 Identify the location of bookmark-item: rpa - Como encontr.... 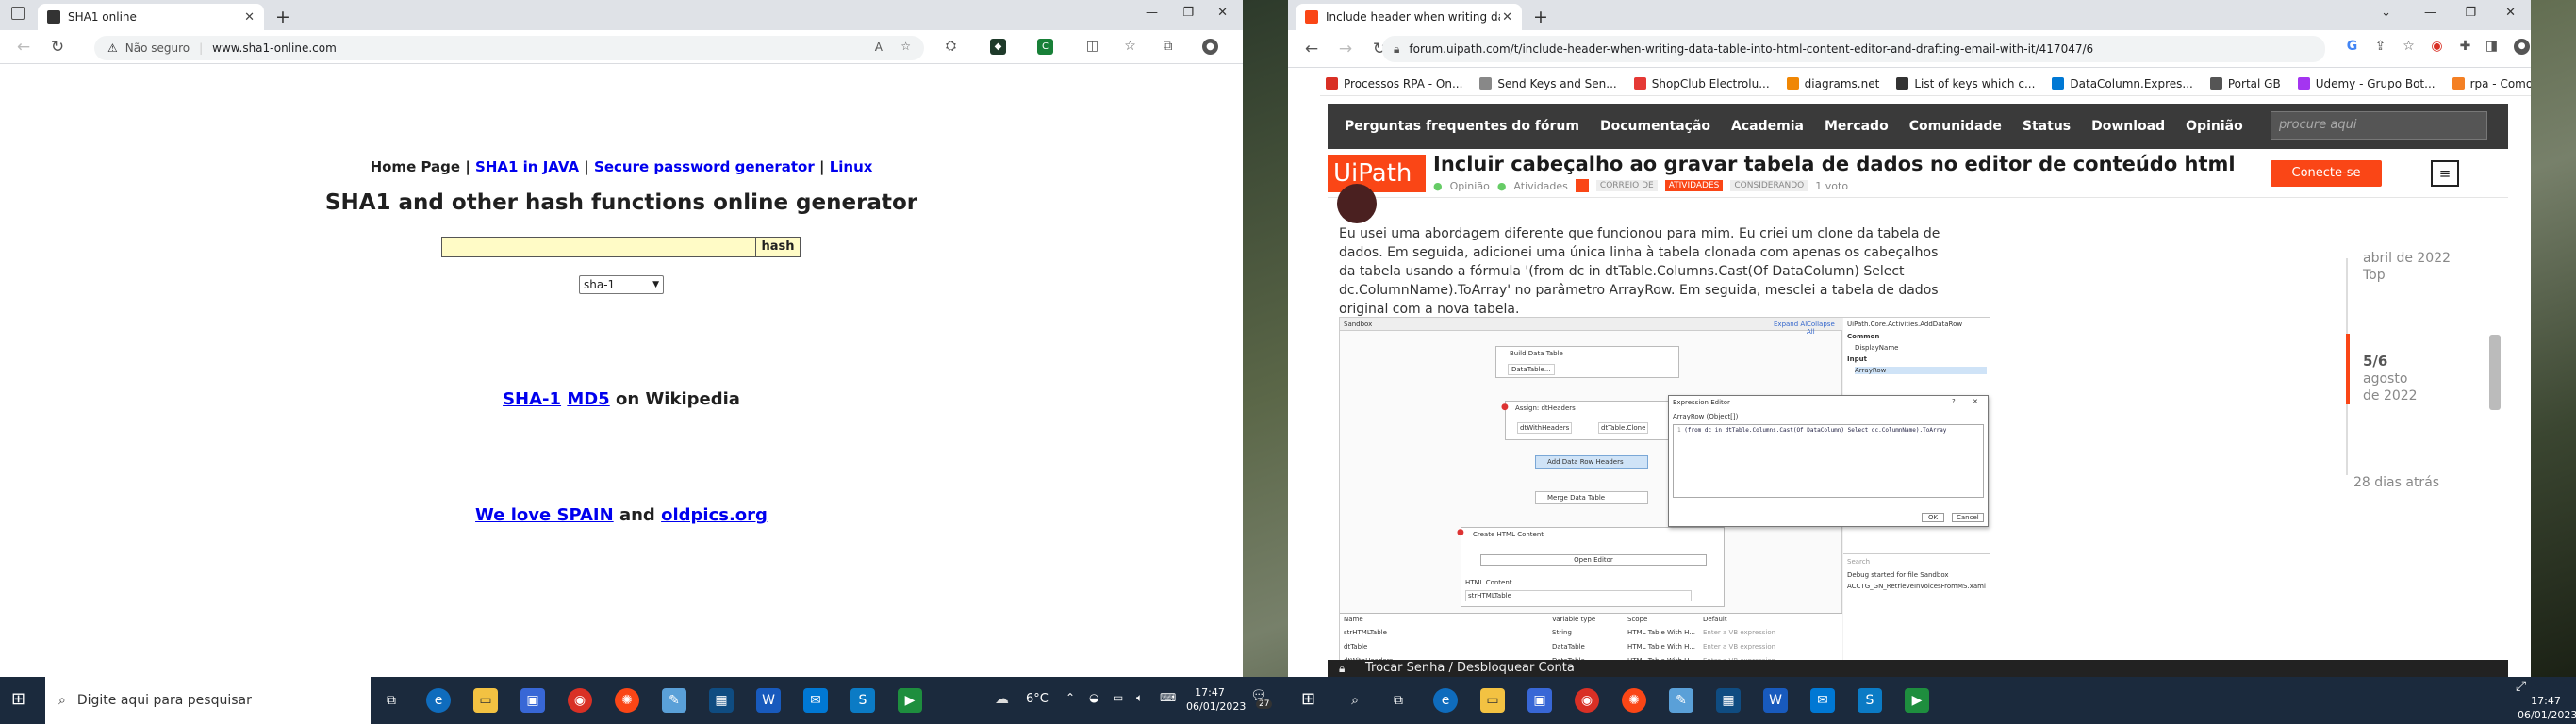
(2491, 83).